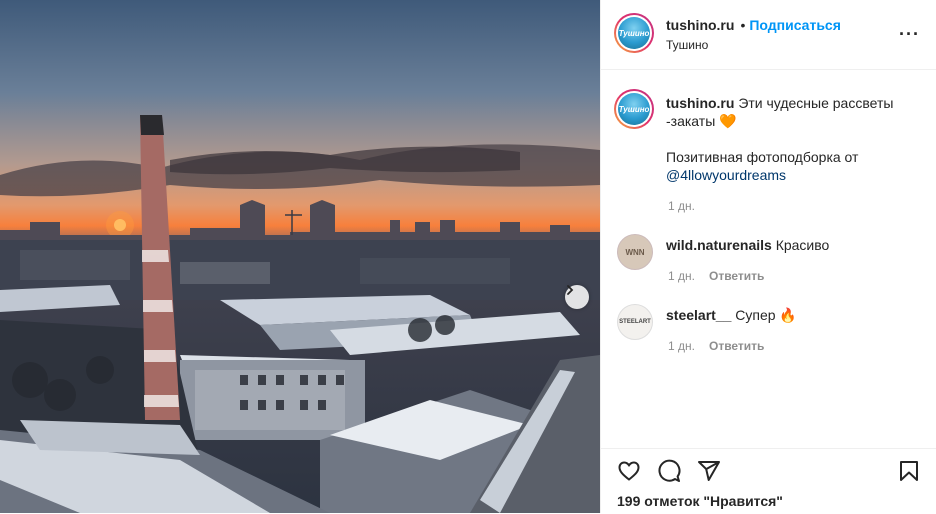 Image resolution: width=936 pixels, height=514 pixels. I want to click on caption-meta: 1 дн., so click(681, 206).